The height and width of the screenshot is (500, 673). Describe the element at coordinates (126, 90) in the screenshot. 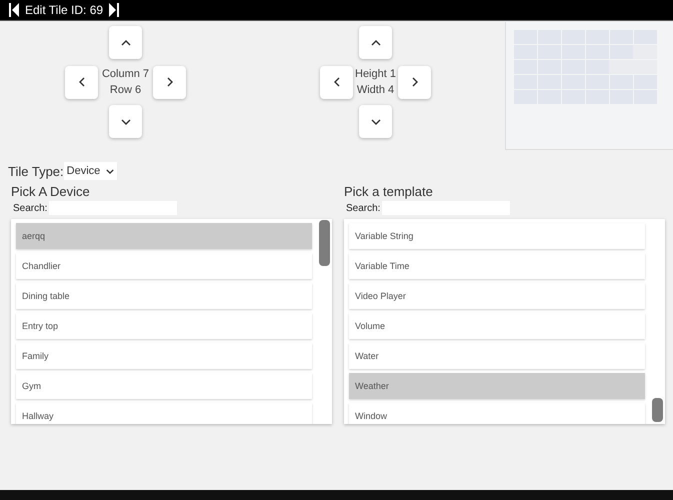

I see `position-label: Row 6` at that location.